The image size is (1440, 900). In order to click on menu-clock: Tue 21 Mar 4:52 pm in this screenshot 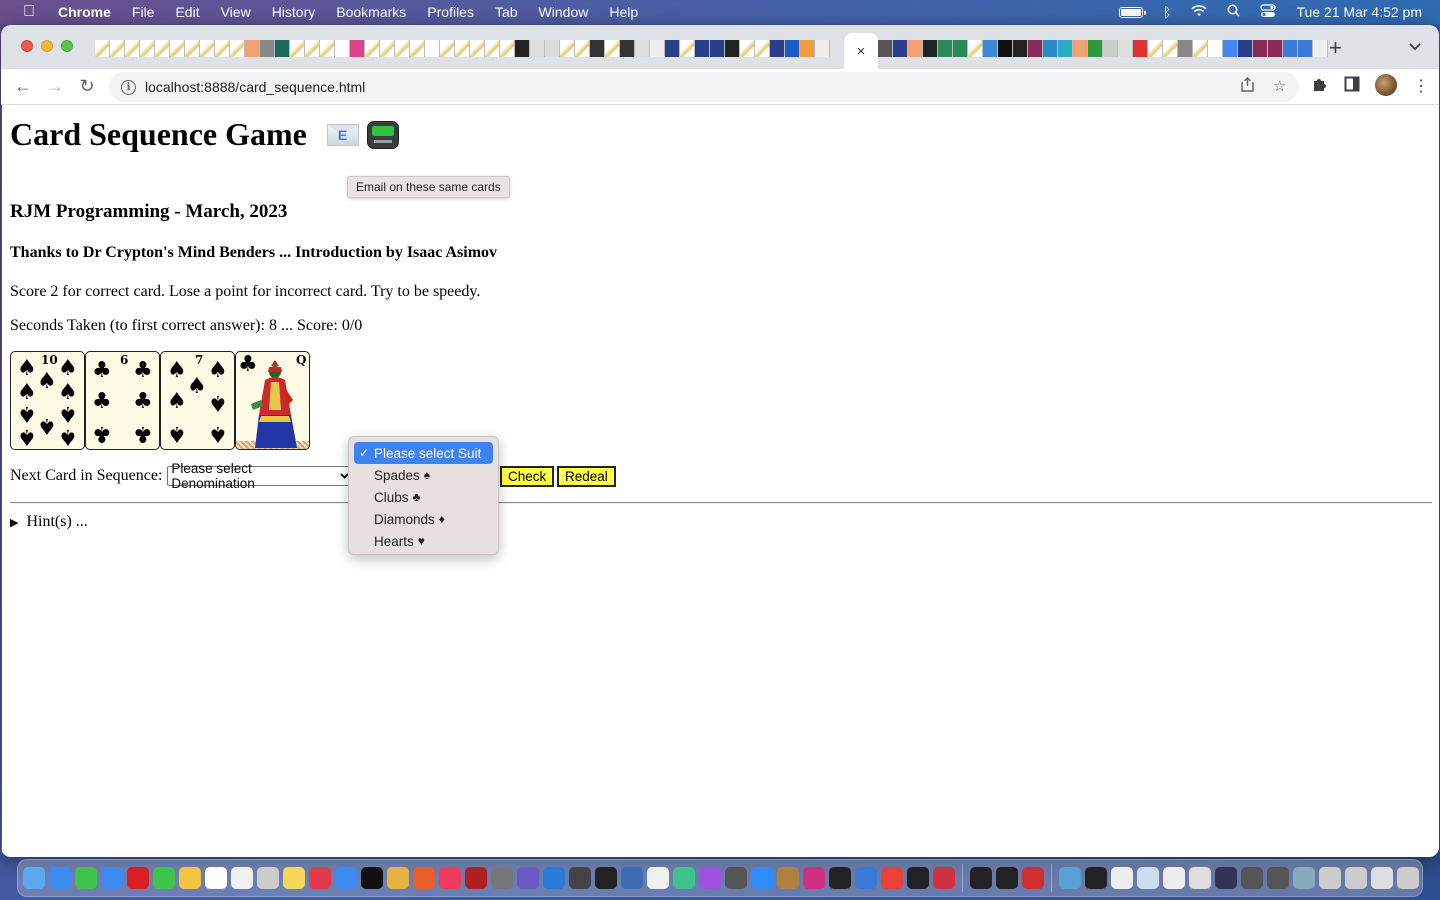, I will do `click(1359, 12)`.